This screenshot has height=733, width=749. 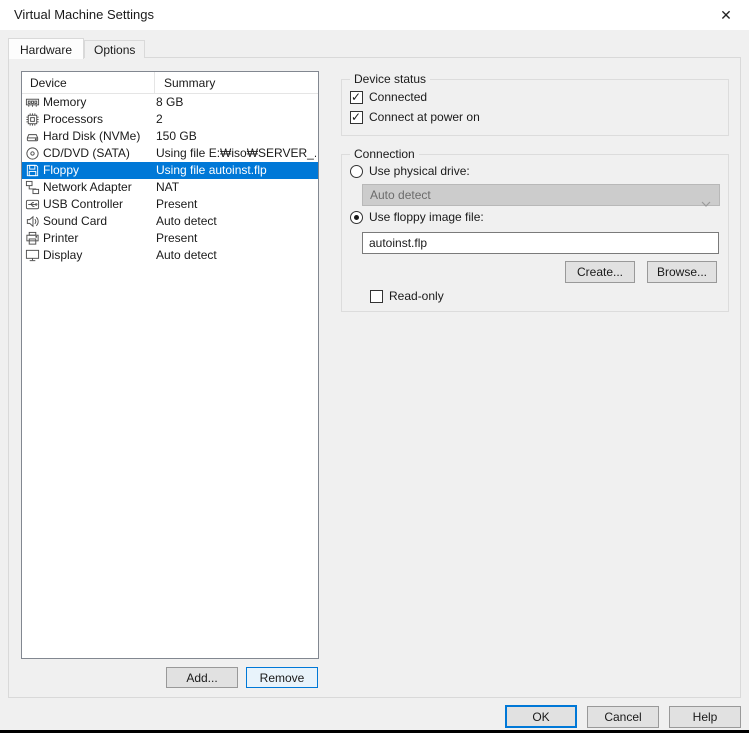 I want to click on cd-dvd-icon, so click(x=32, y=153).